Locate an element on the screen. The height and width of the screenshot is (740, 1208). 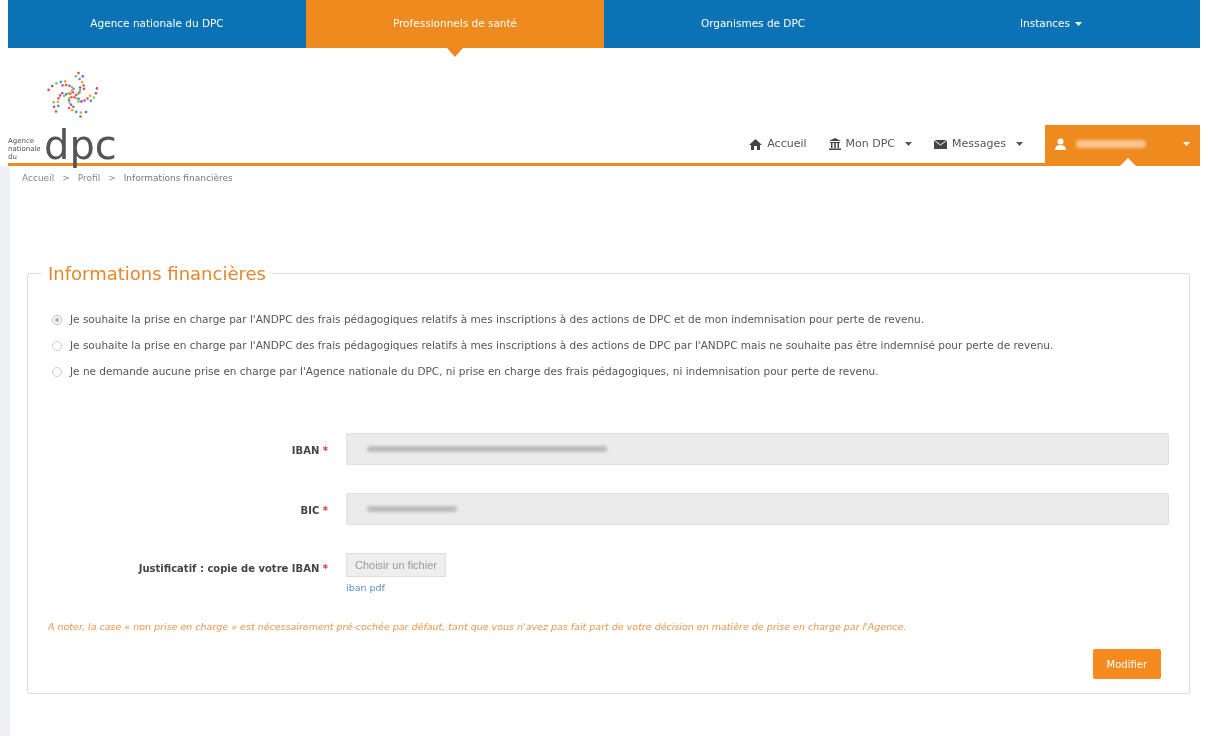
redacted-name is located at coordinates (1111, 144).